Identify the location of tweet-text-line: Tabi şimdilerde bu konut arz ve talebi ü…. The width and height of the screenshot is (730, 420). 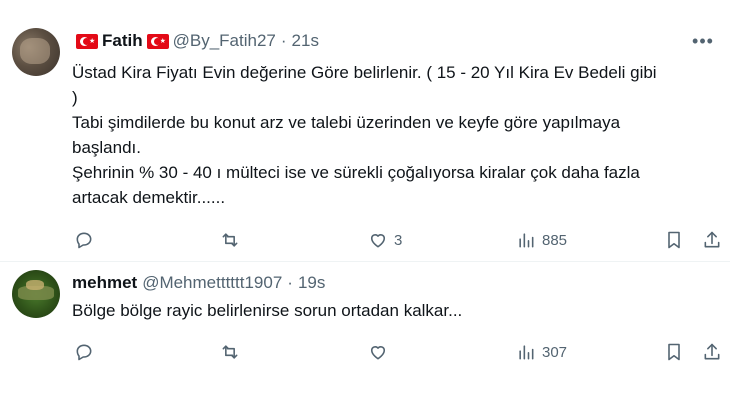
(346, 122).